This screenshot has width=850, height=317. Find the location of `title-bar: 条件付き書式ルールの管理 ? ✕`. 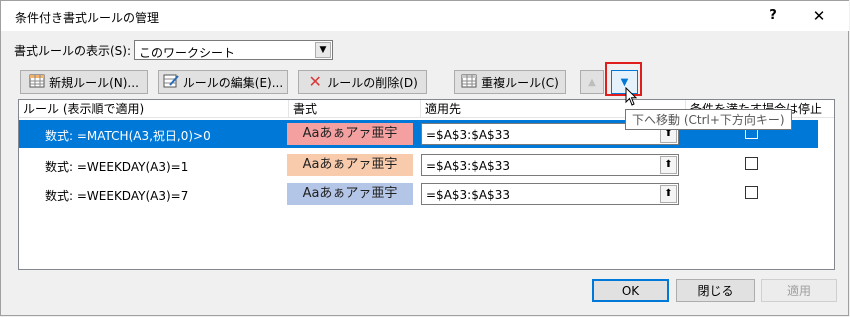

title-bar: 条件付き書式ルールの管理 ? ✕ is located at coordinates (425, 16).